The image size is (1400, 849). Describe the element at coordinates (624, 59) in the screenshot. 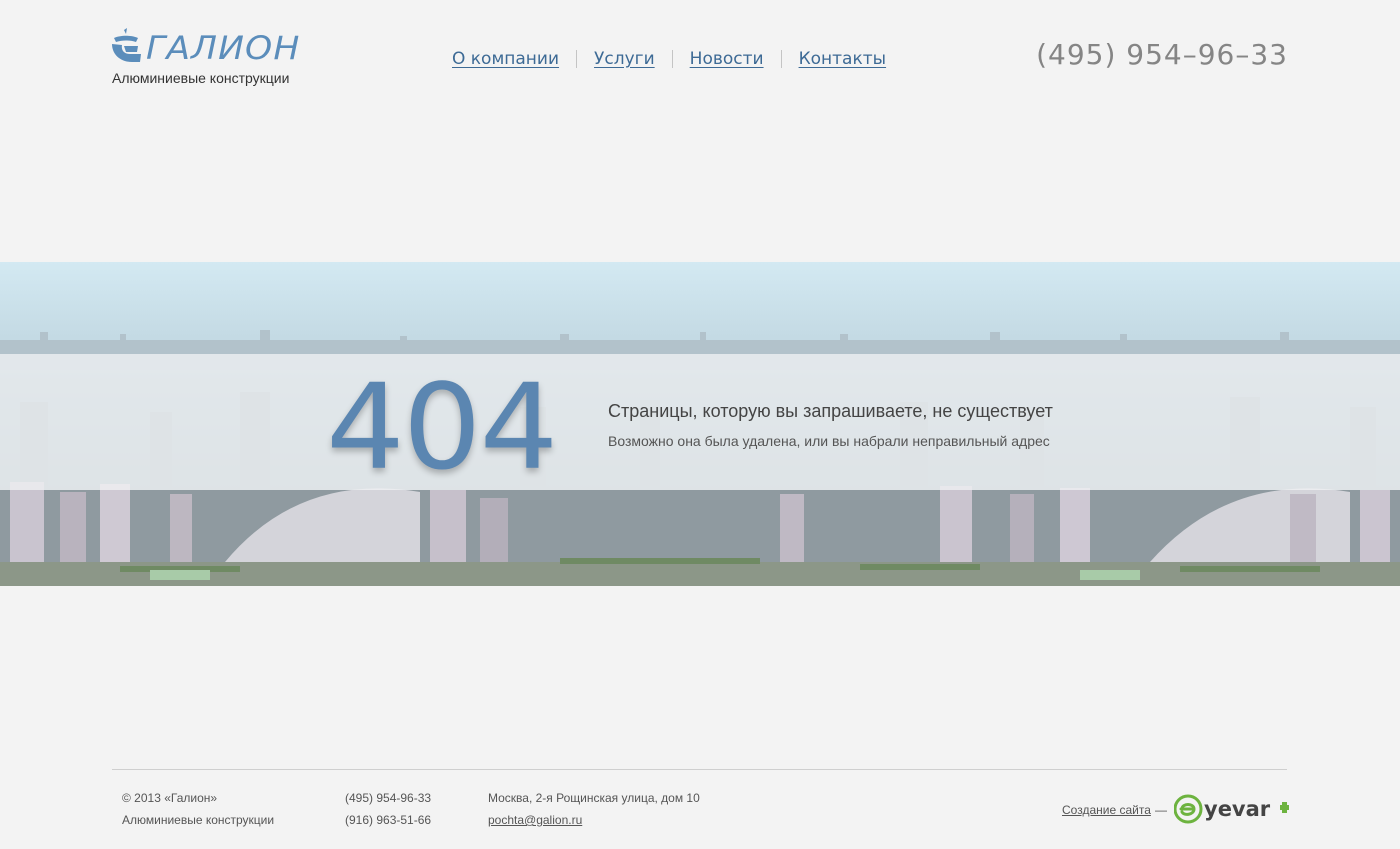

I see `nav-item-services: Услуги` at that location.